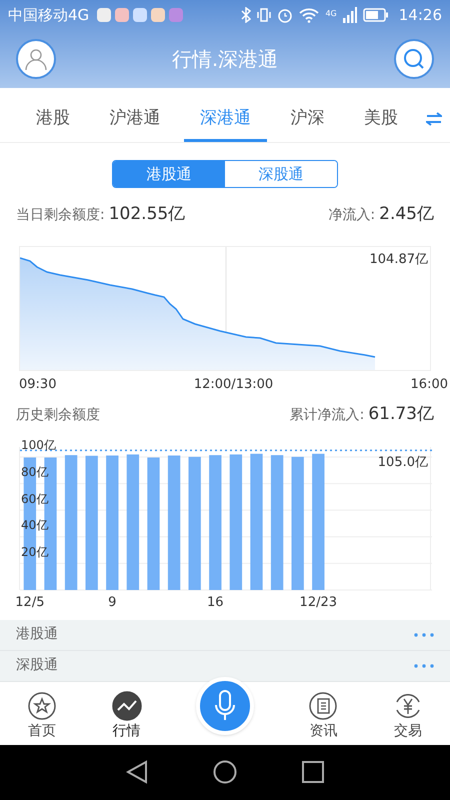  I want to click on cumulative-inflow-label: 累计净流入:, so click(327, 415).